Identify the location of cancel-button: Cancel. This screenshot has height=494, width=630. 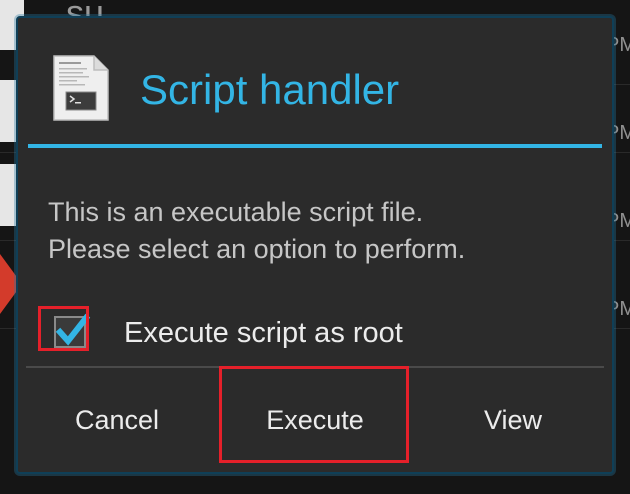
(117, 420).